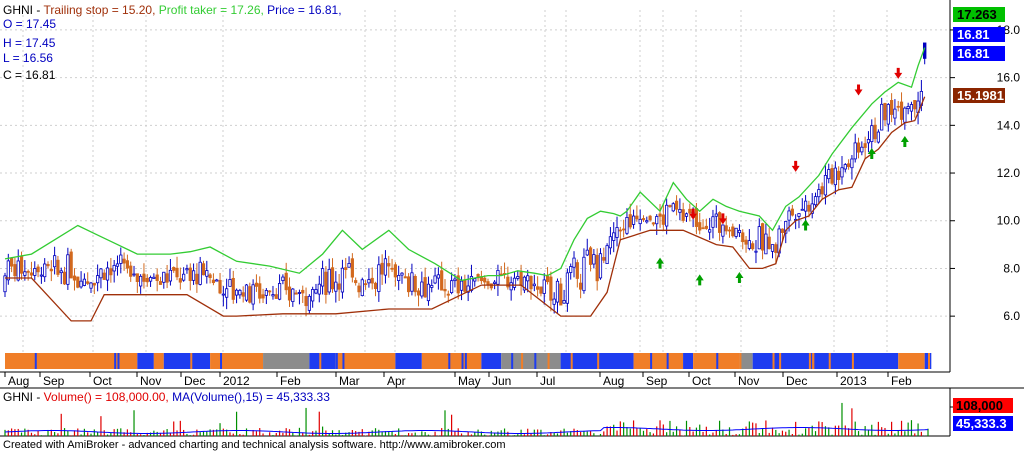 The width and height of the screenshot is (1024, 453). I want to click on volume-ticker: GHNI -, so click(23, 397).